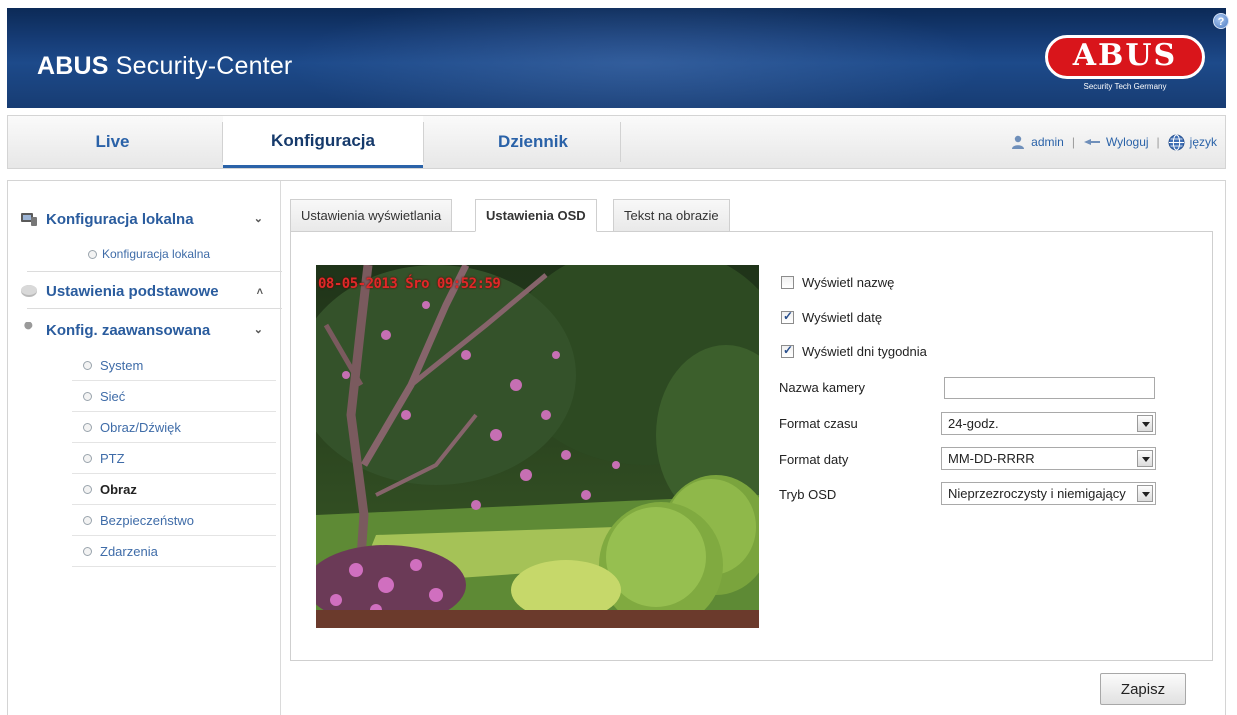 The width and height of the screenshot is (1237, 715). What do you see at coordinates (787, 350) in the screenshot?
I see `show-weekday-checkbox` at bounding box center [787, 350].